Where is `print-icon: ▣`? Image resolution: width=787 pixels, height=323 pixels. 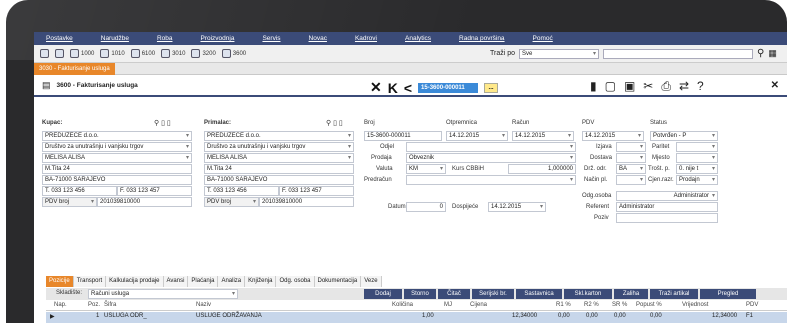 print-icon: ▣ is located at coordinates (629, 86).